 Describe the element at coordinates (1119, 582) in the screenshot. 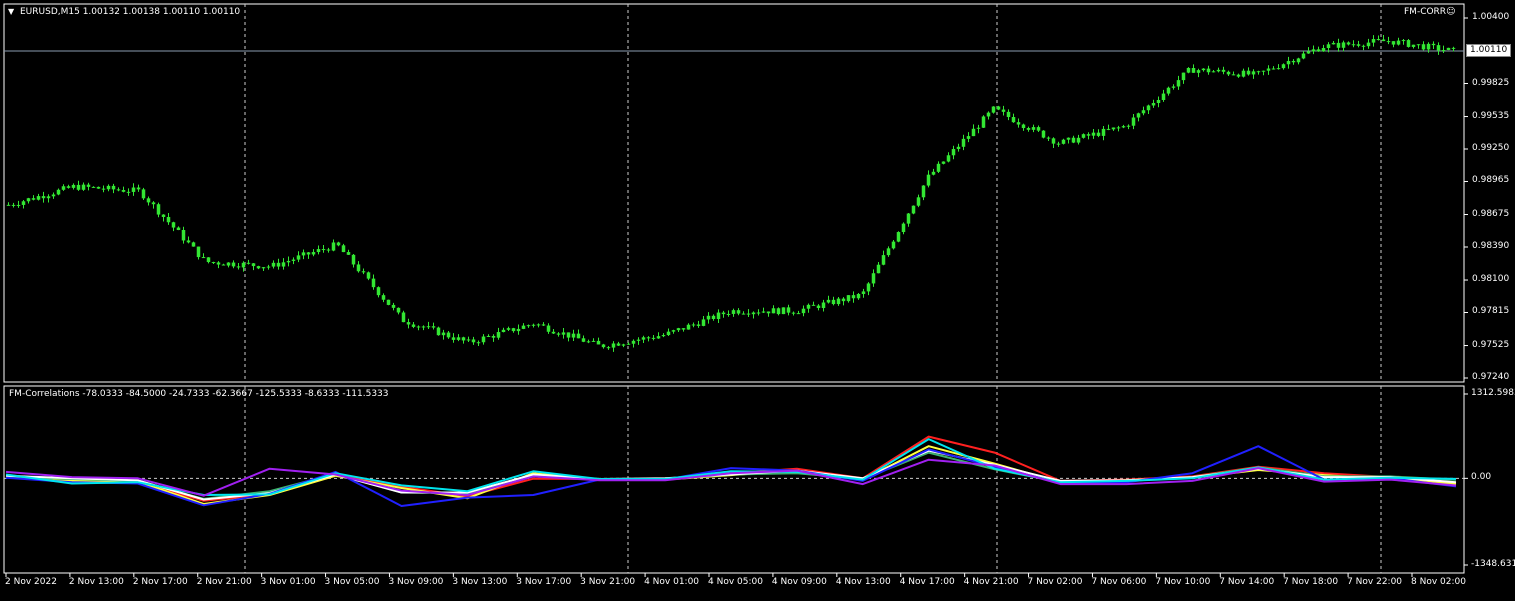

I see `time-axis-label: 7 Nov 06:00` at that location.